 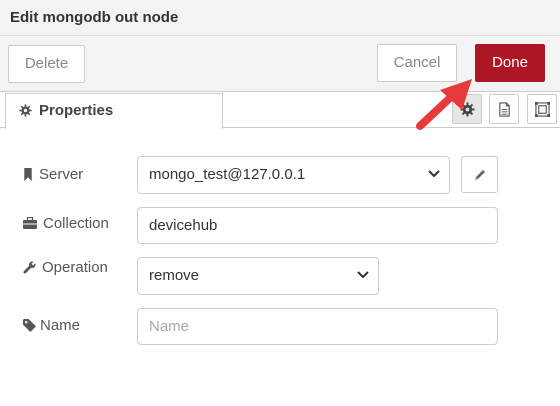 I want to click on operation-label: Operation, so click(x=75, y=267).